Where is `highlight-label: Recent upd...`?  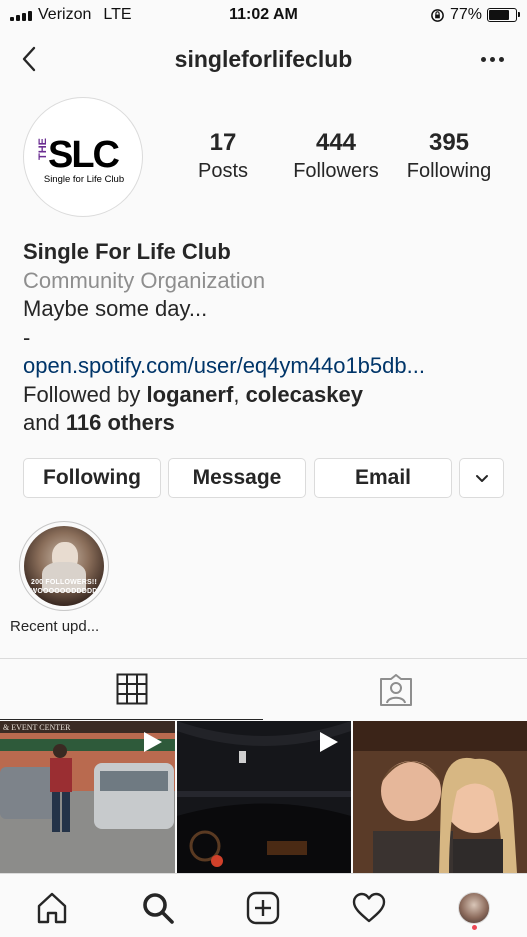
highlight-label: Recent upd... is located at coordinates (55, 626).